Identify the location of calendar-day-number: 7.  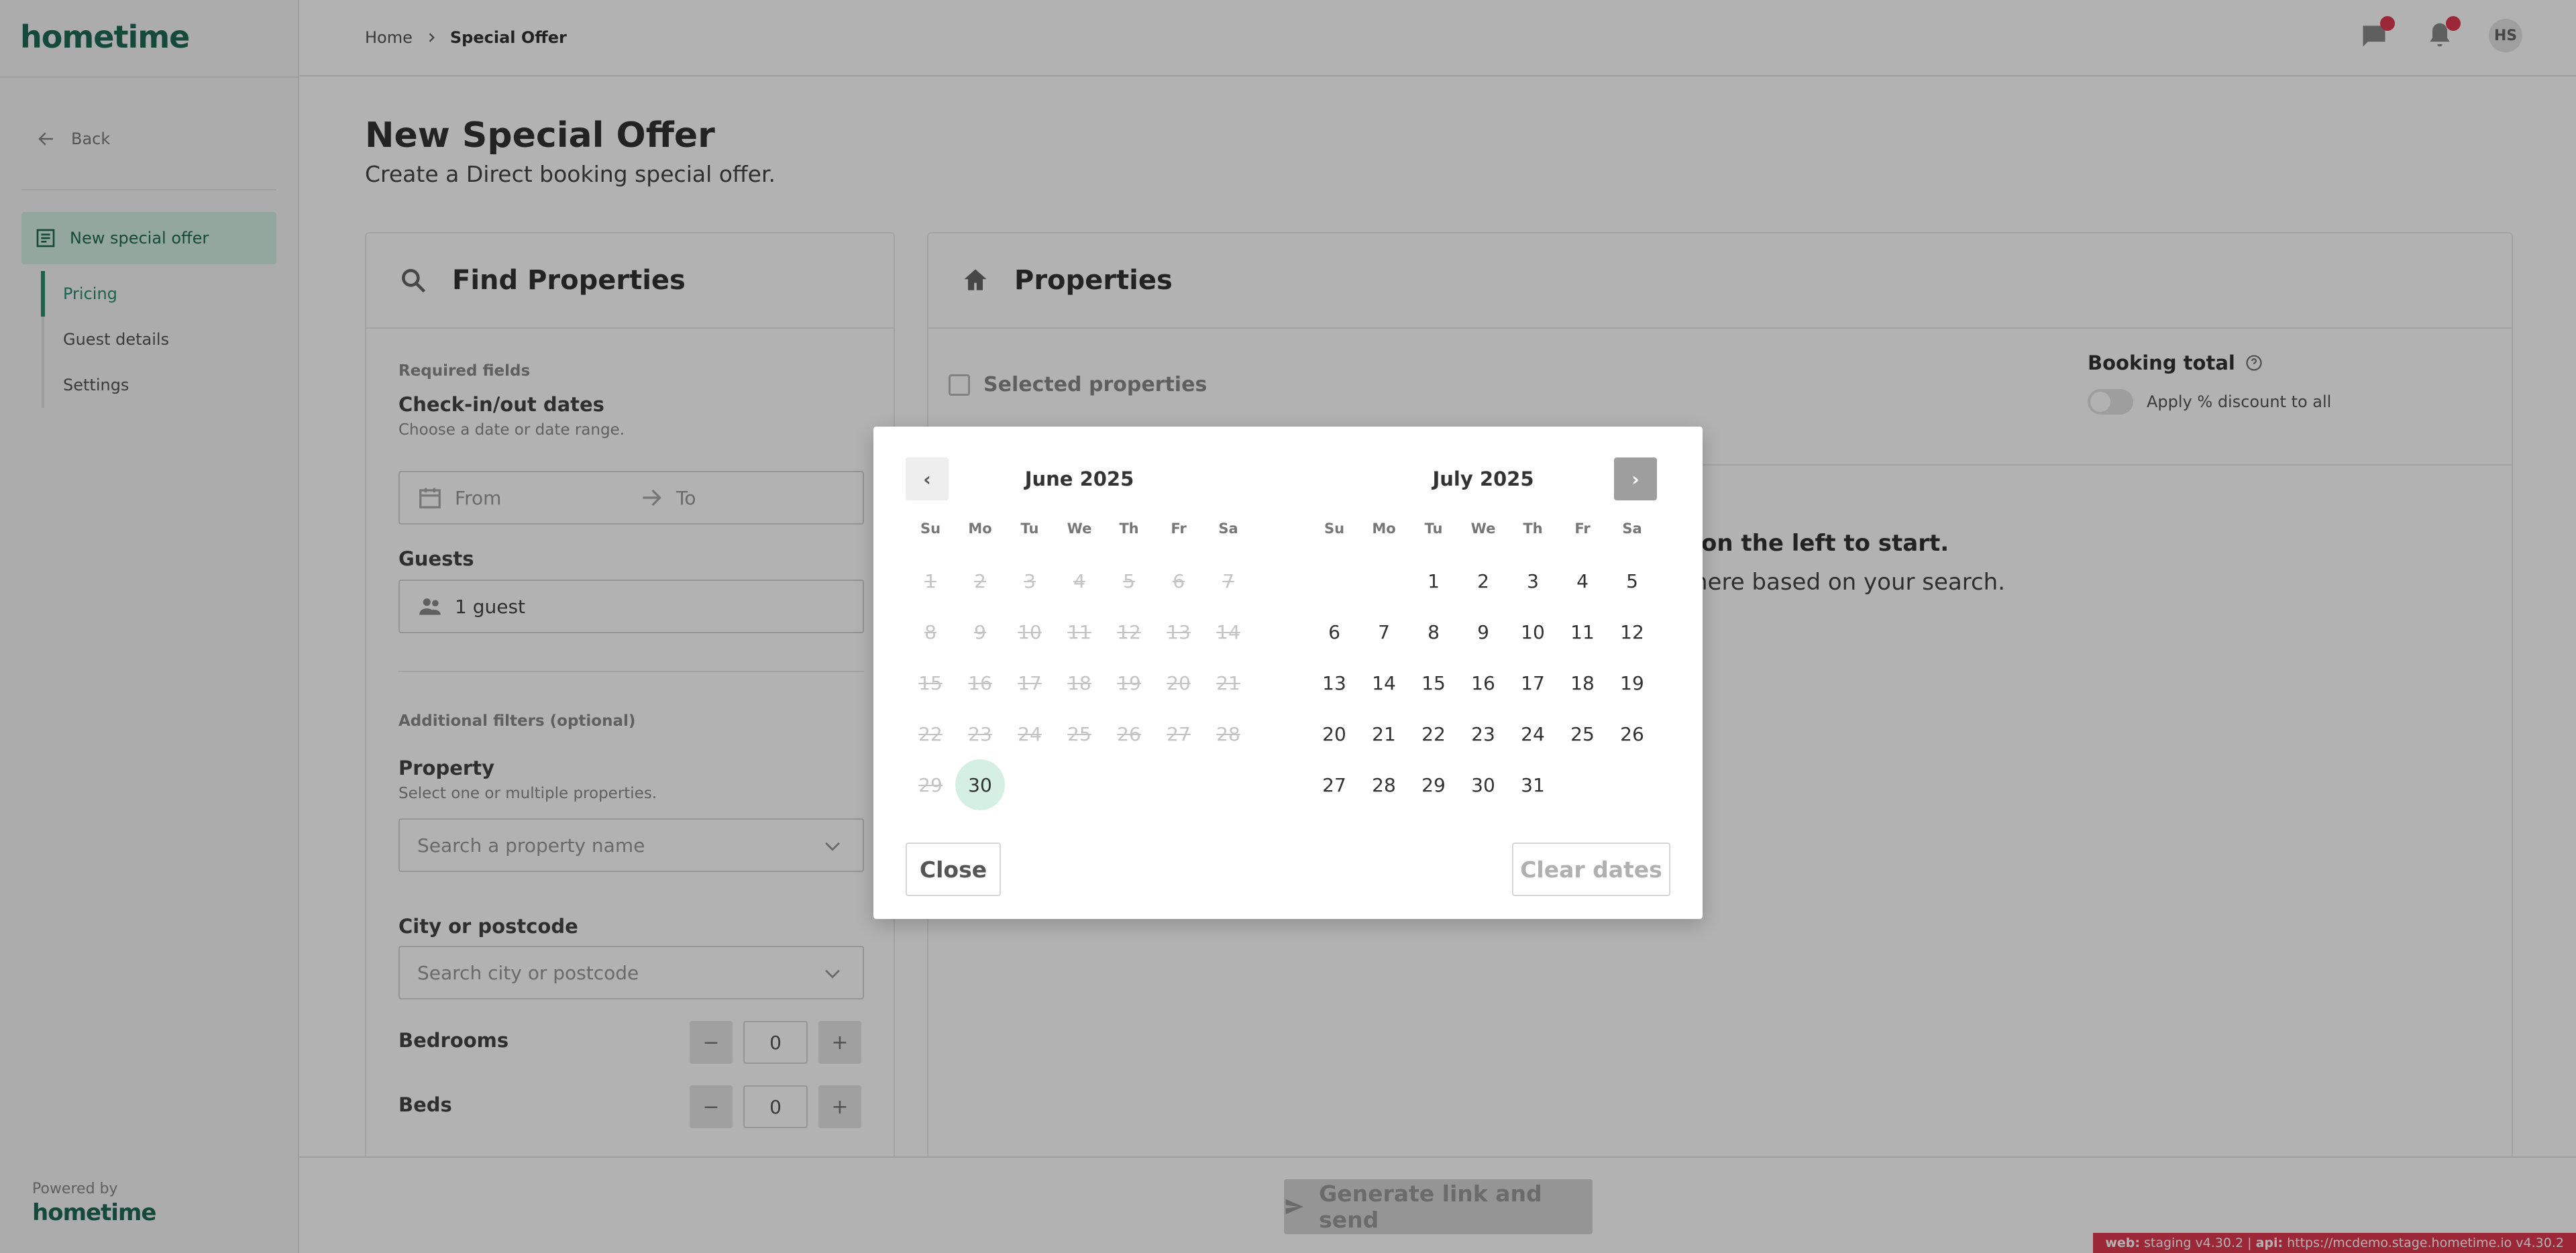
(1228, 580).